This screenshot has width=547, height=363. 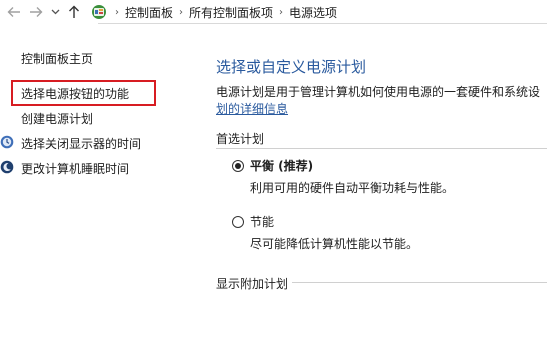 I want to click on up-arrow-icon, so click(x=74, y=11).